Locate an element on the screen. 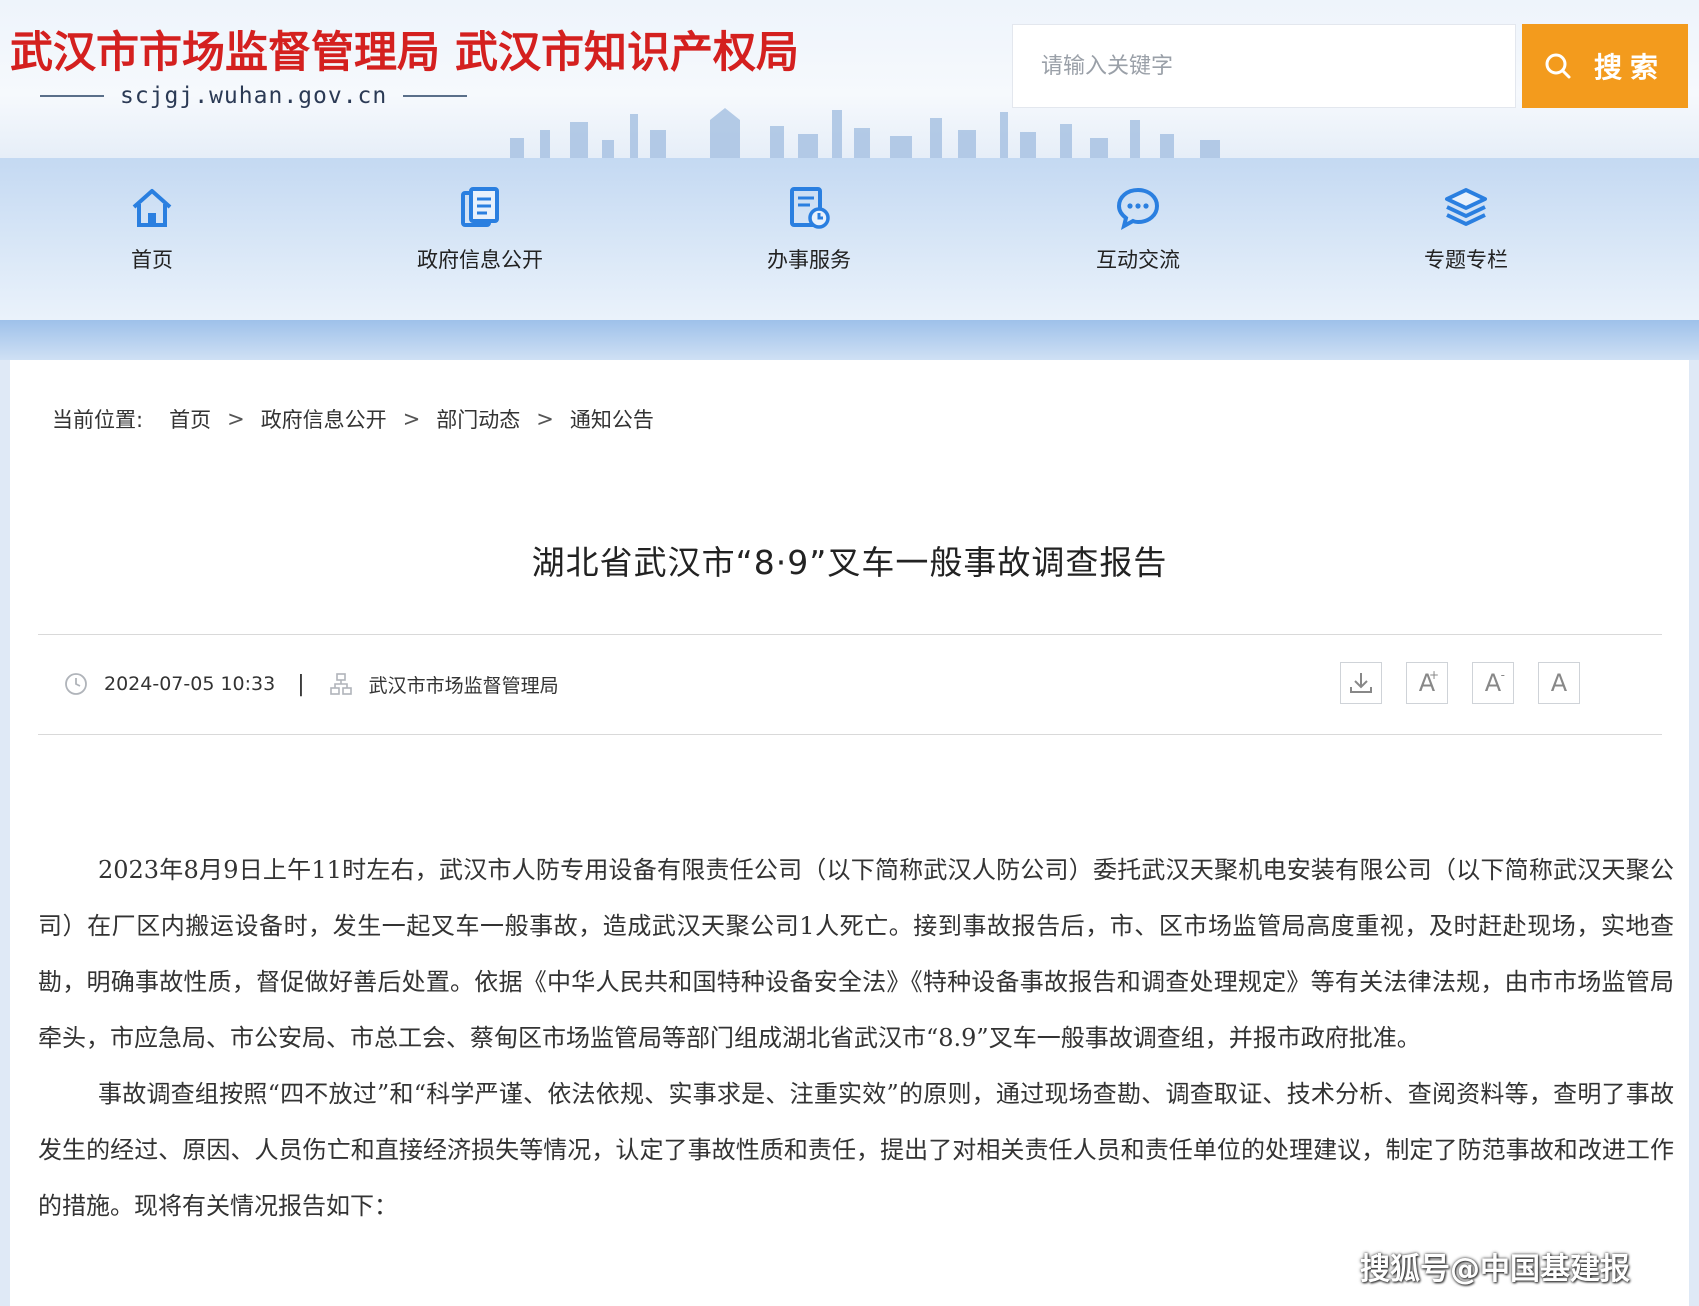 The image size is (1699, 1306). article-title: 湖北省武汉市“8·9”叉车一般事故调查报告 is located at coordinates (849, 562).